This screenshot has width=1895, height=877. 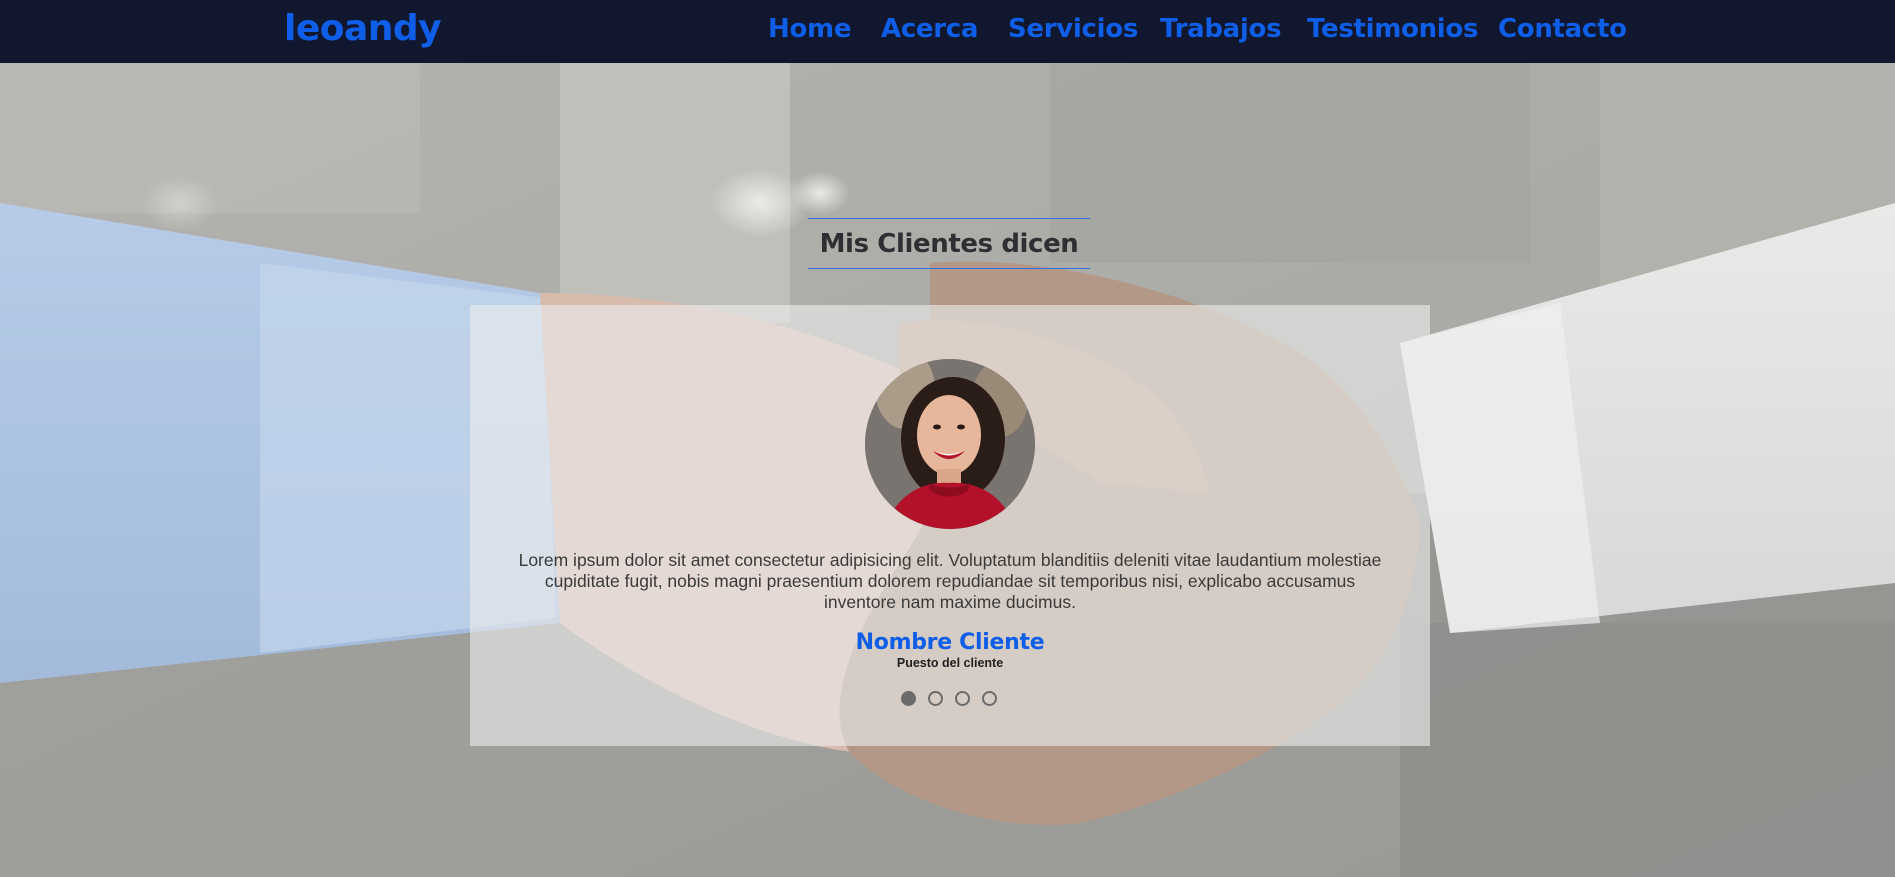 What do you see at coordinates (363, 28) in the screenshot?
I see `brand-logo: leoandy` at bounding box center [363, 28].